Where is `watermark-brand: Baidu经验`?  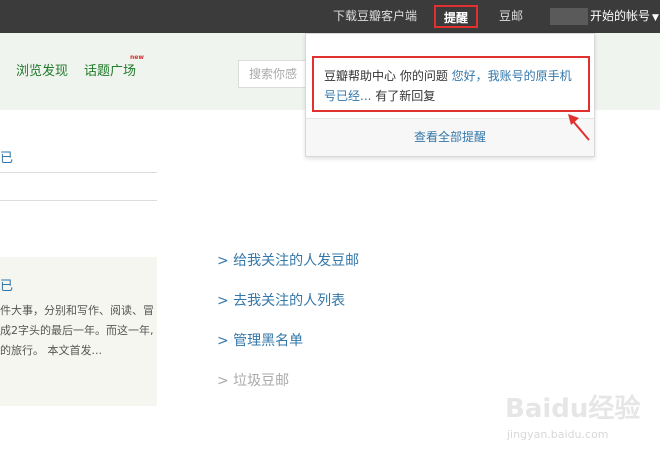 watermark-brand: Baidu经验 is located at coordinates (573, 409).